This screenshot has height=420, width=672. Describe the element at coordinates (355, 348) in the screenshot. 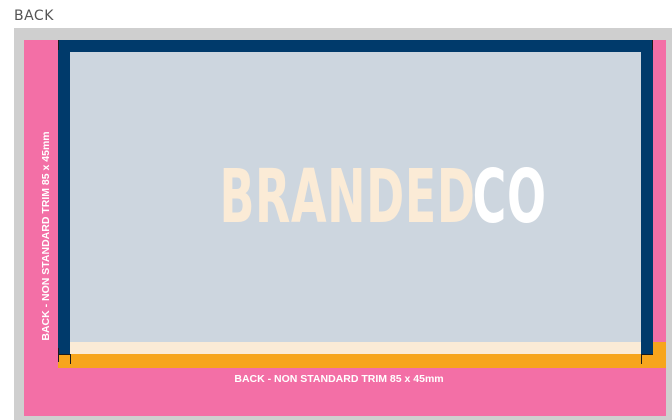

I see `cream-strip` at that location.